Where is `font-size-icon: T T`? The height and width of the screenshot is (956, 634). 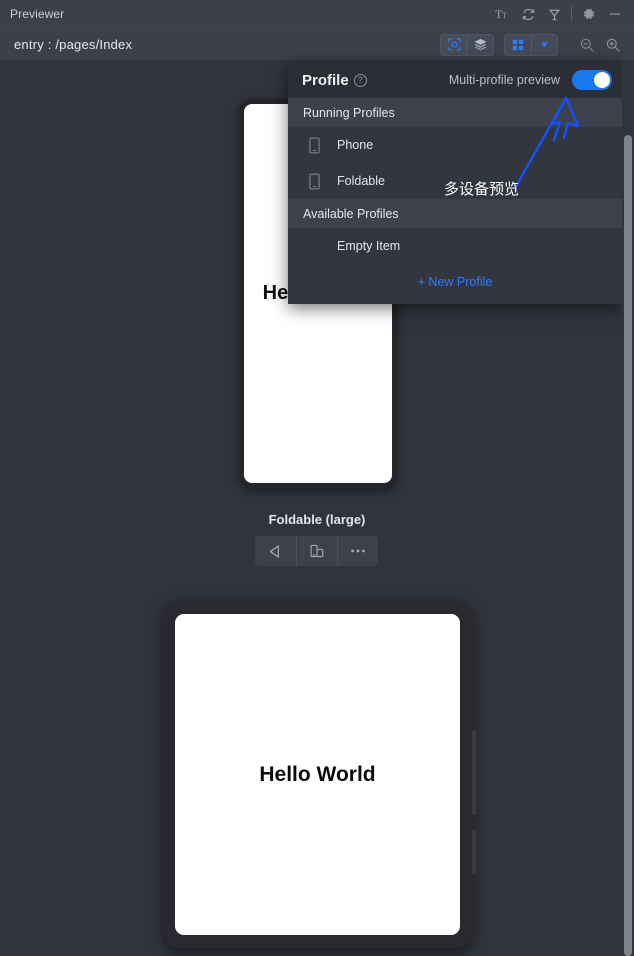
font-size-icon: T T is located at coordinates (502, 14).